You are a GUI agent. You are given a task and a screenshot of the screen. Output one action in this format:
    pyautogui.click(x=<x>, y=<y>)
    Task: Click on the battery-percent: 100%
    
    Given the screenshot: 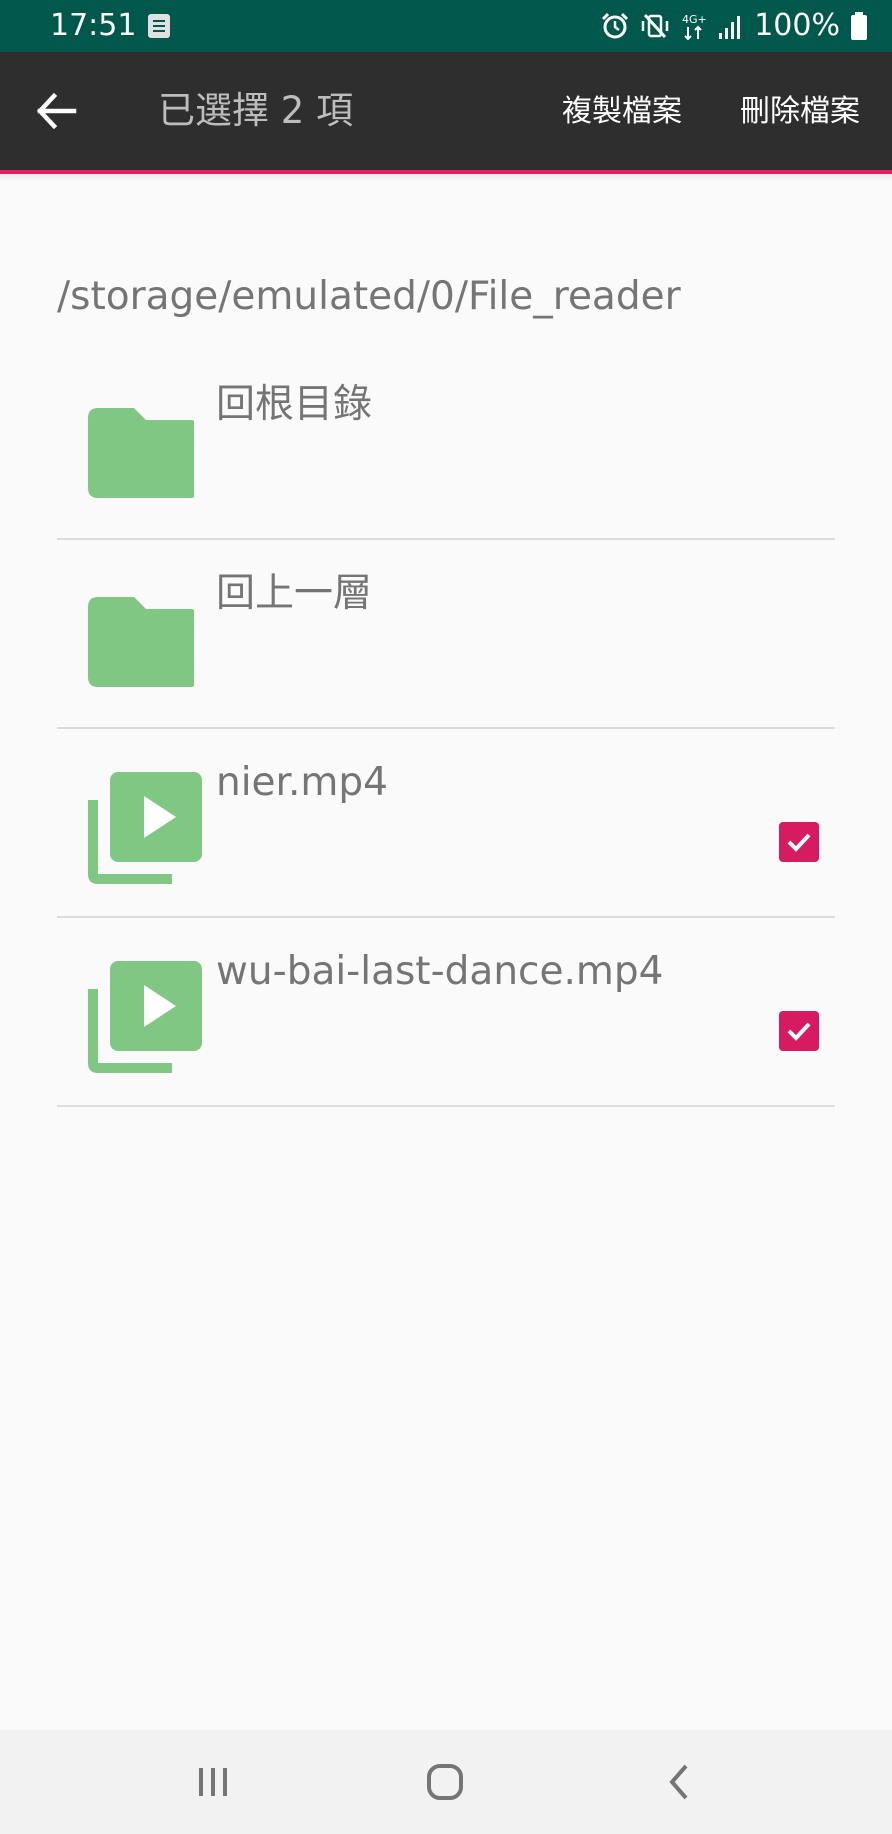 What is the action you would take?
    pyautogui.click(x=797, y=25)
    